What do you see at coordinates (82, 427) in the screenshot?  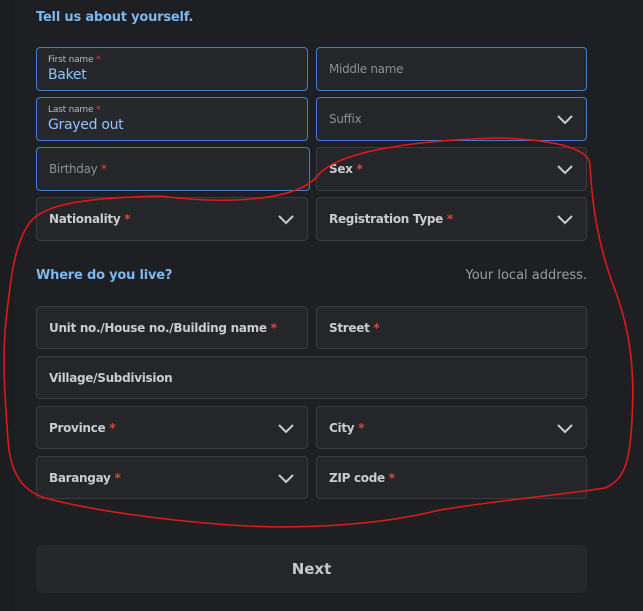 I see `province-placeholder: Province *` at bounding box center [82, 427].